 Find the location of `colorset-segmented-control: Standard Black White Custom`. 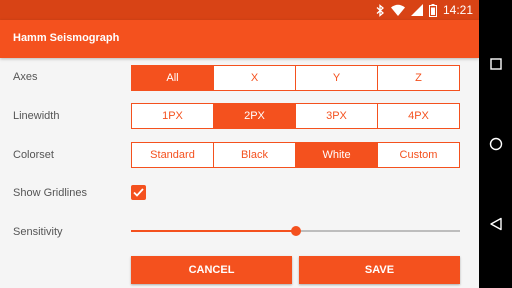

colorset-segmented-control: Standard Black White Custom is located at coordinates (295, 155).